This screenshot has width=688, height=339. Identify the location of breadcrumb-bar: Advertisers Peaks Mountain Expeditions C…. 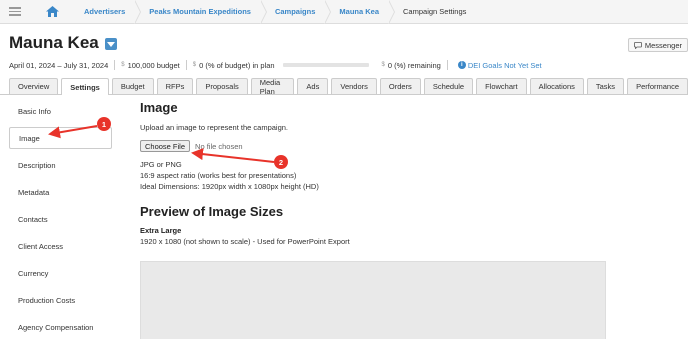
(344, 12).